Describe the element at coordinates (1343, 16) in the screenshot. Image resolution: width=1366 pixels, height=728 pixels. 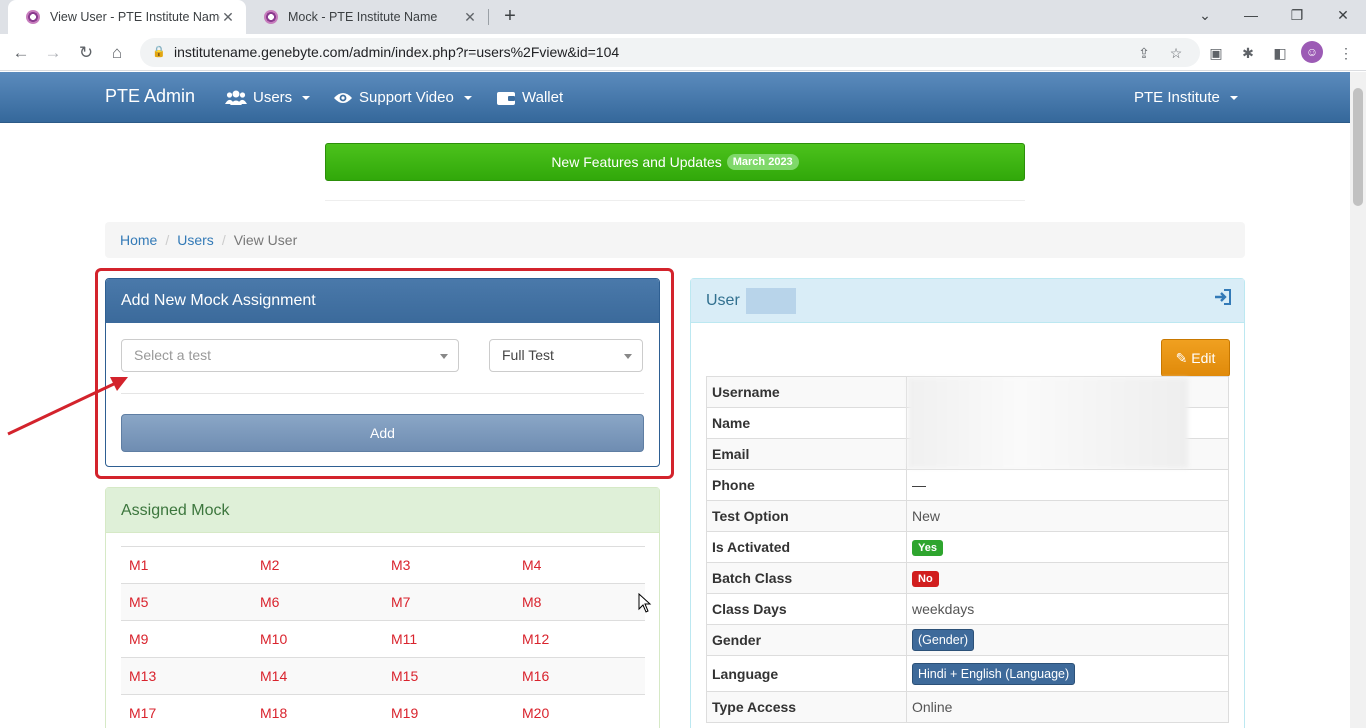
I see `window-close-icon: ✕` at that location.